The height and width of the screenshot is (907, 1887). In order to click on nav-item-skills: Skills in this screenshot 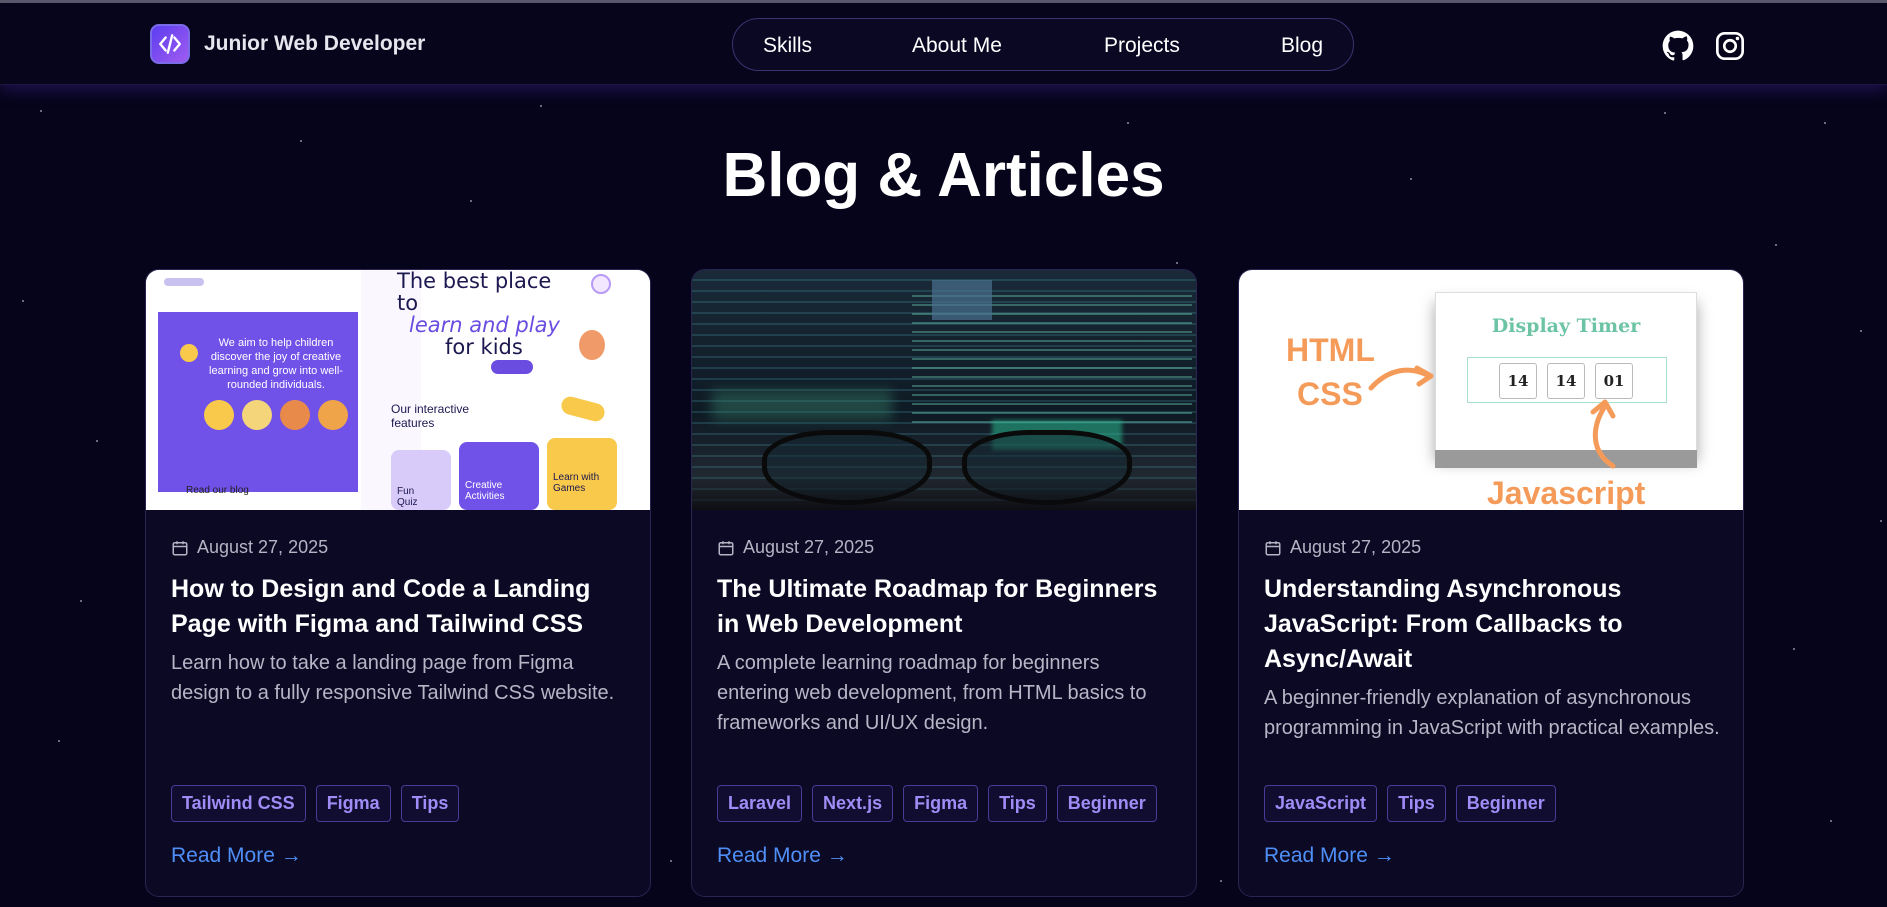, I will do `click(787, 46)`.